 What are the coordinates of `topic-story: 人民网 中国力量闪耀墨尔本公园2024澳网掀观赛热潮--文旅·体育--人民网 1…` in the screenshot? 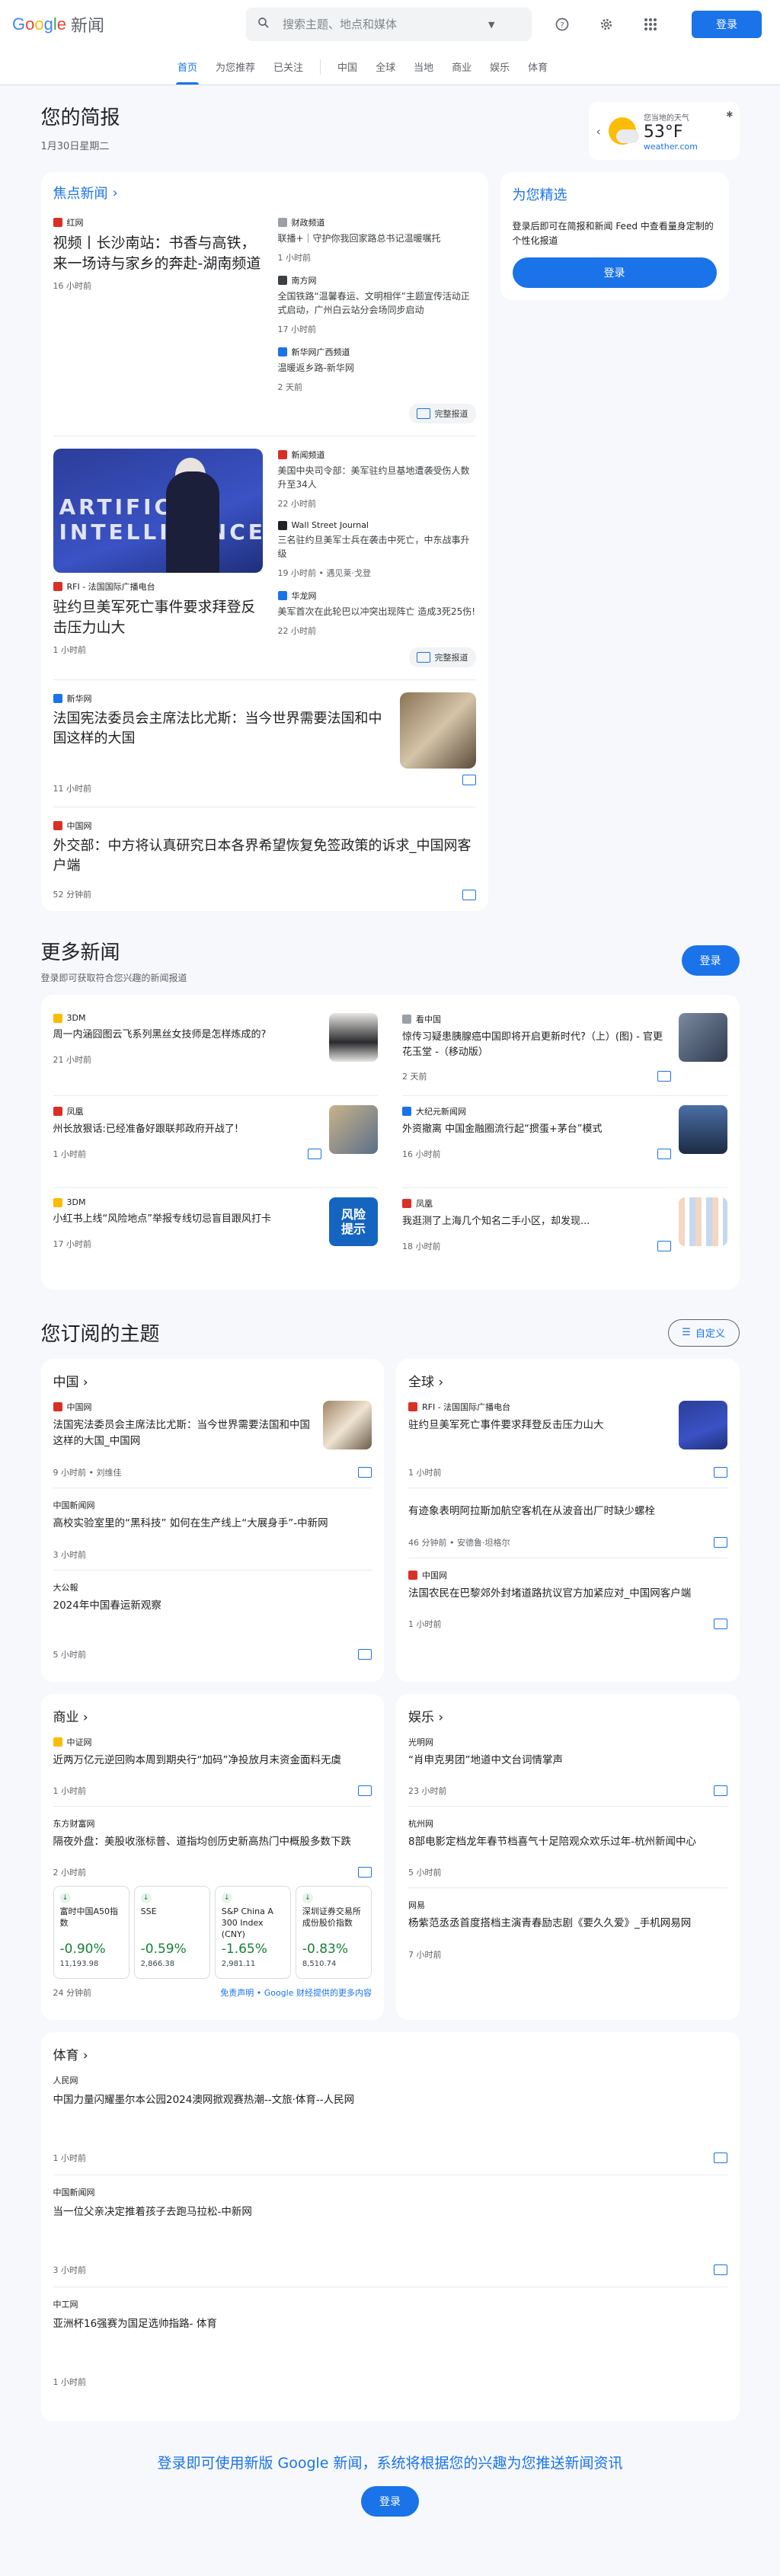 It's located at (390, 2125).